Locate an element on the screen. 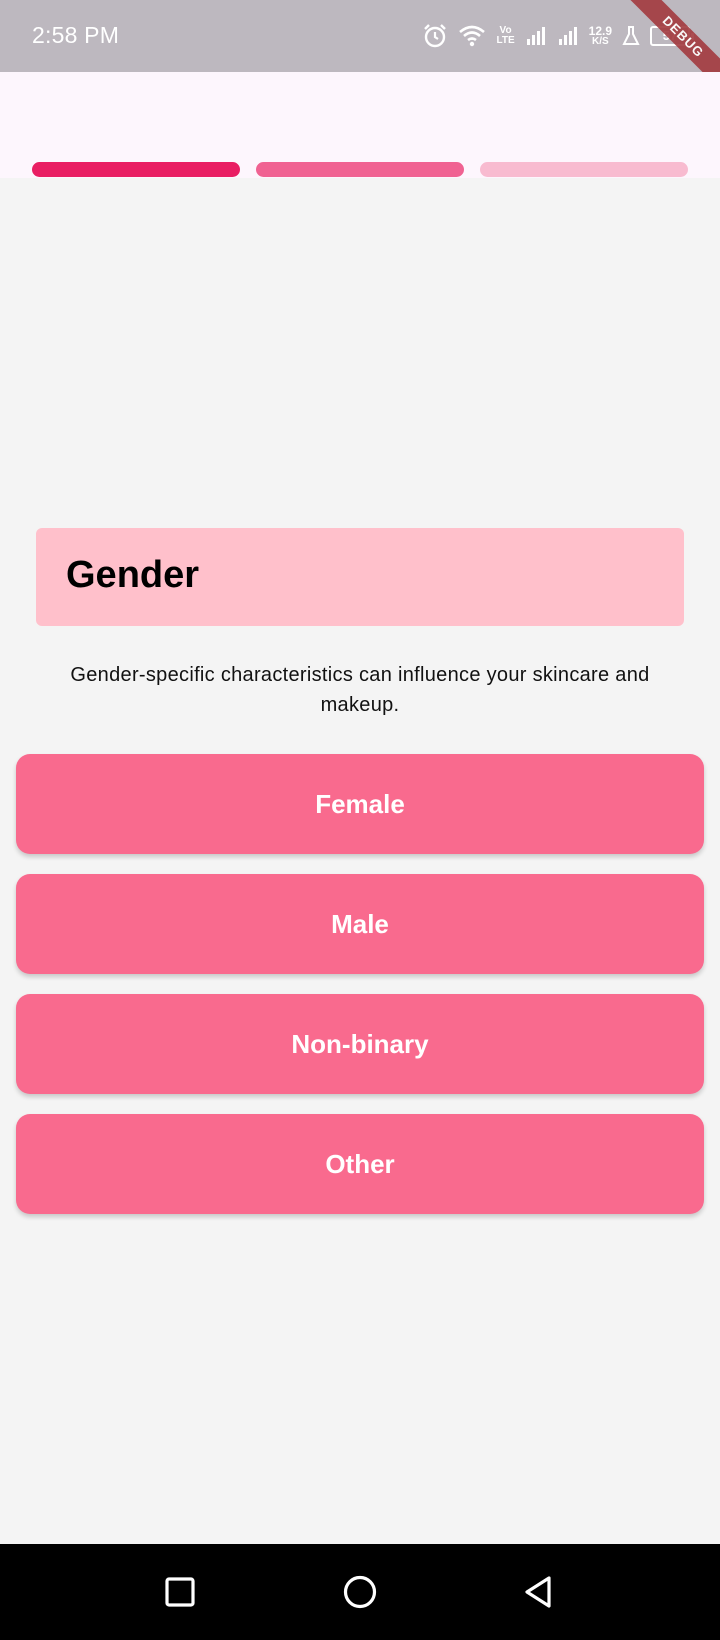 The width and height of the screenshot is (720, 1640). option-other-button: Other is located at coordinates (360, 1164).